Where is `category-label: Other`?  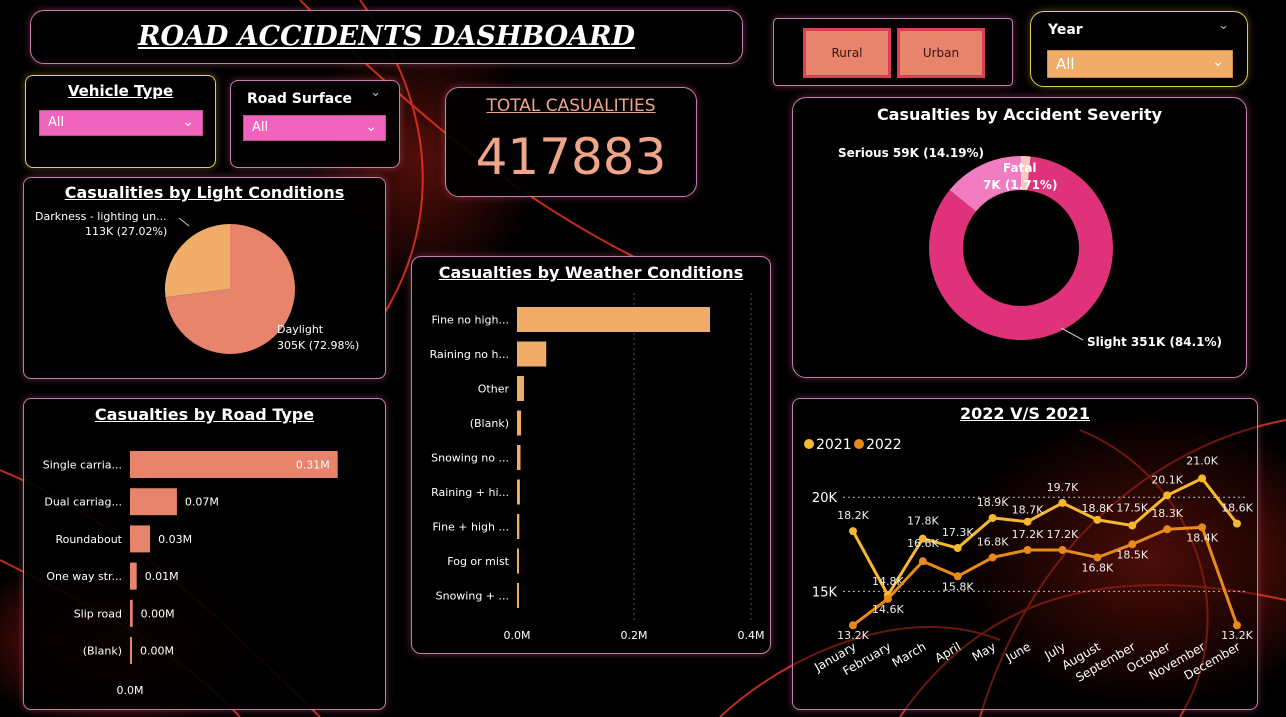
category-label: Other is located at coordinates (494, 389).